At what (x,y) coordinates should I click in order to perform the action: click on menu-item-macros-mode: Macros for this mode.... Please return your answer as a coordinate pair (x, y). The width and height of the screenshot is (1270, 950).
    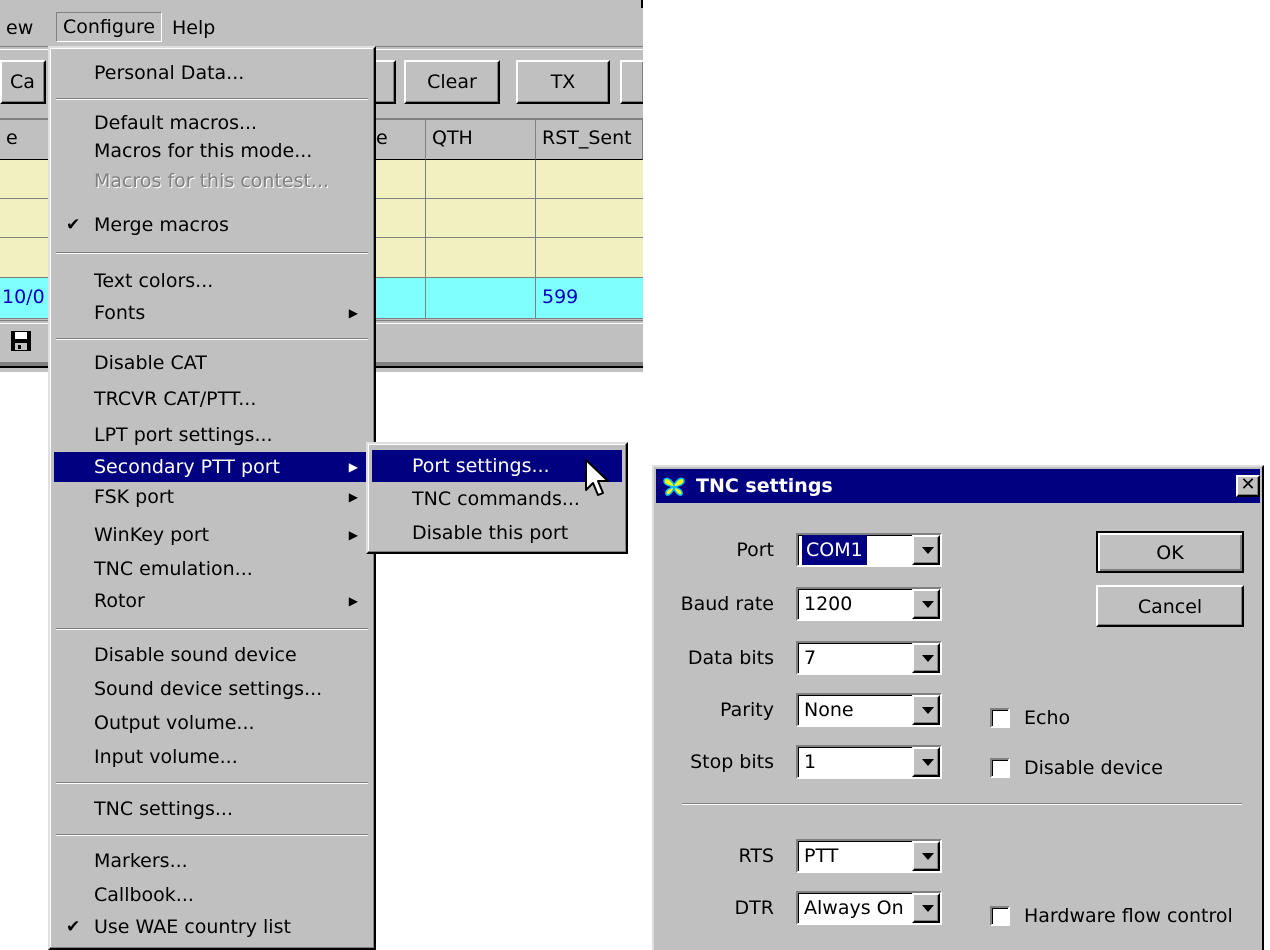
    Looking at the image, I should click on (212, 151).